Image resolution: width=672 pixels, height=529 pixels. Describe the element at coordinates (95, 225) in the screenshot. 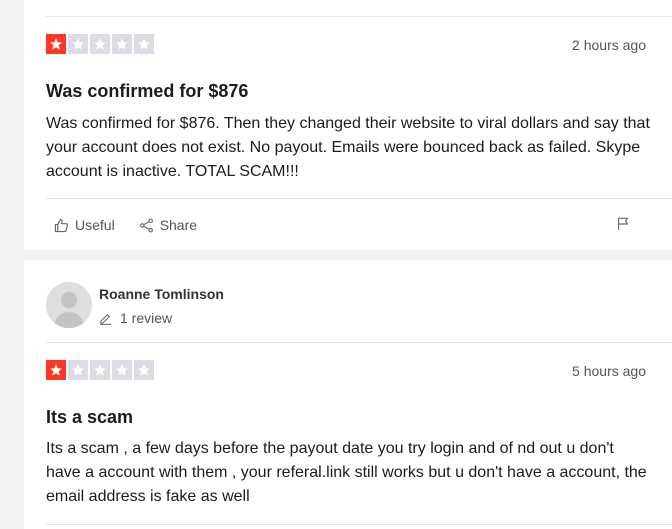

I see `useful-label: Useful` at that location.